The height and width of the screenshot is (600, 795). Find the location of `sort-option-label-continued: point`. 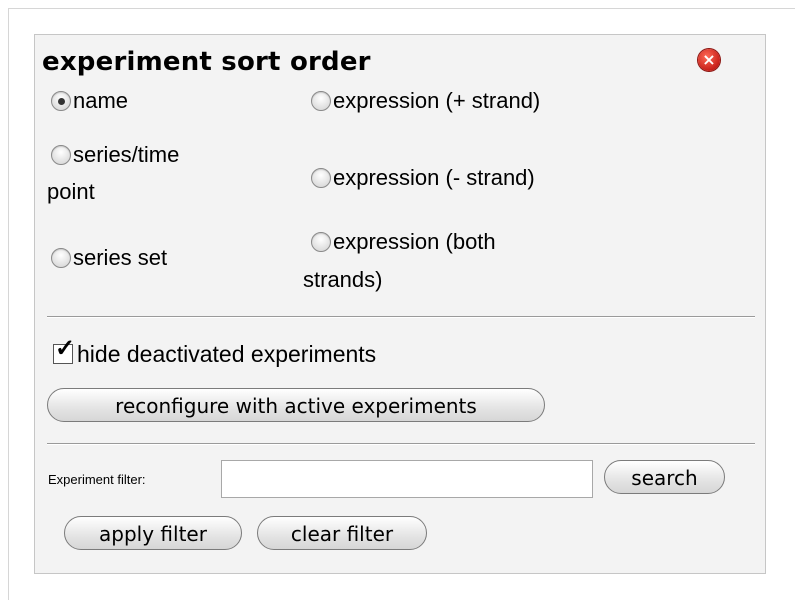

sort-option-label-continued: point is located at coordinates (71, 191).